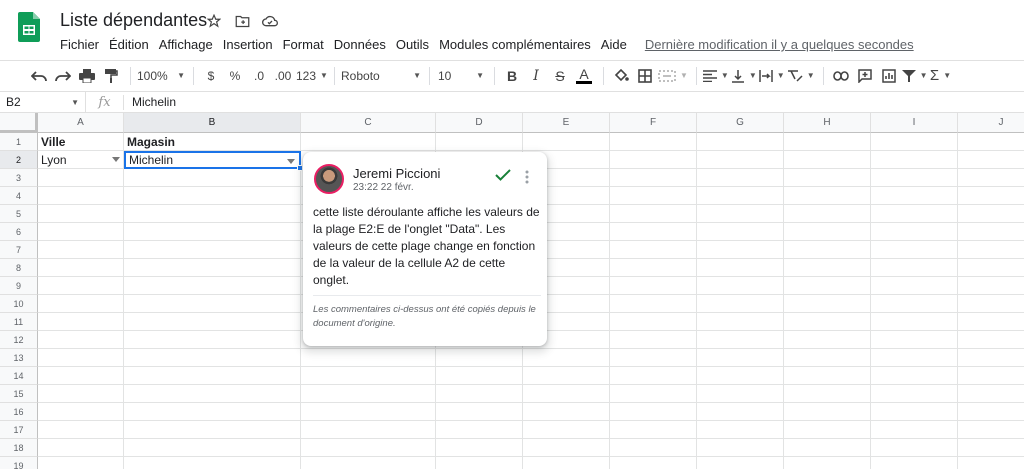  What do you see at coordinates (259, 76) in the screenshot?
I see `decrease-decimals-button: .0` at bounding box center [259, 76].